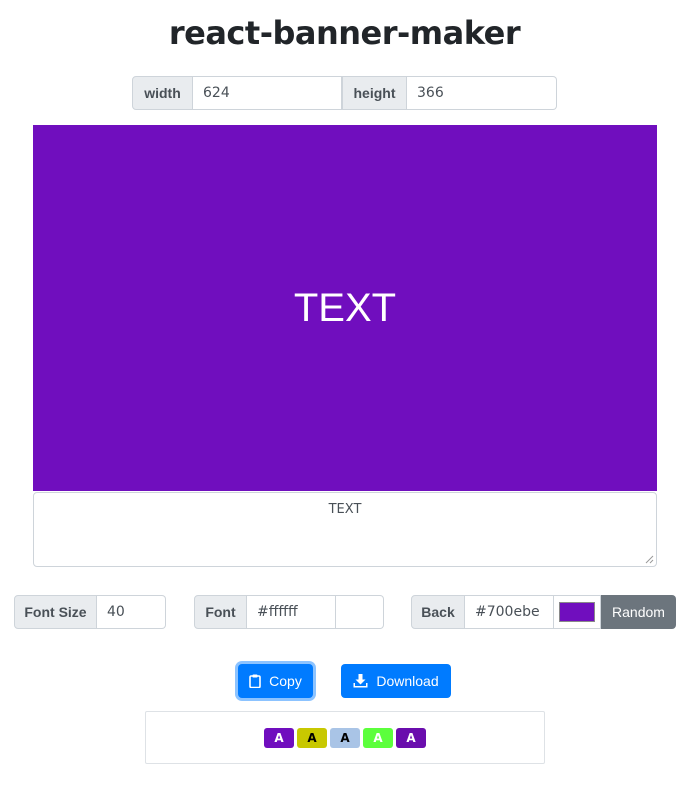 The height and width of the screenshot is (792, 689). I want to click on back-color-picker, so click(577, 612).